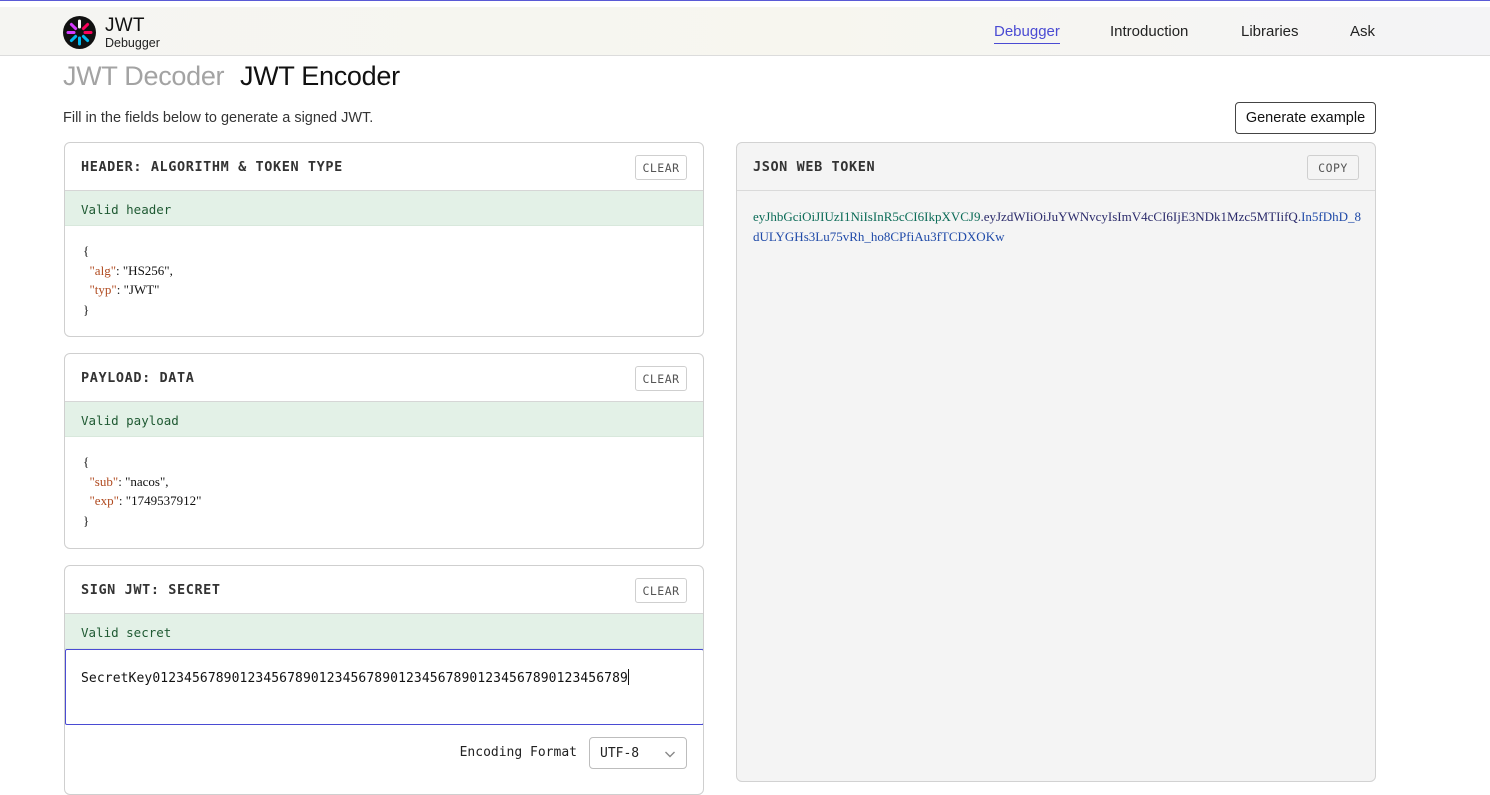 This screenshot has width=1490, height=795. Describe the element at coordinates (125, 25) in the screenshot. I see `brand-title: JWT` at that location.